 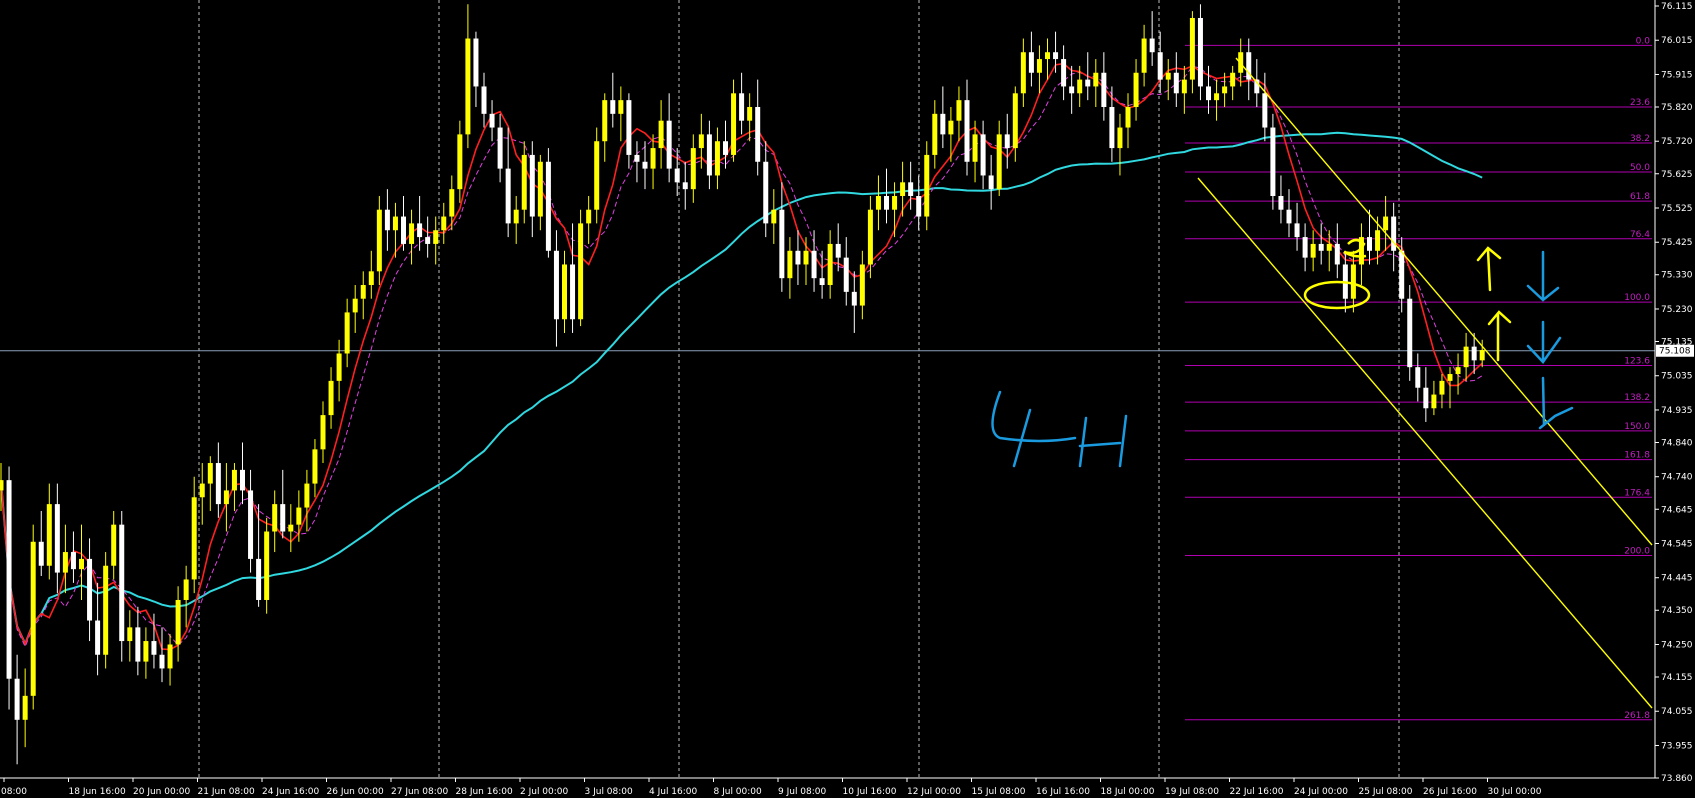 What do you see at coordinates (1637, 551) in the screenshot?
I see `fib-level-label: 200.0` at bounding box center [1637, 551].